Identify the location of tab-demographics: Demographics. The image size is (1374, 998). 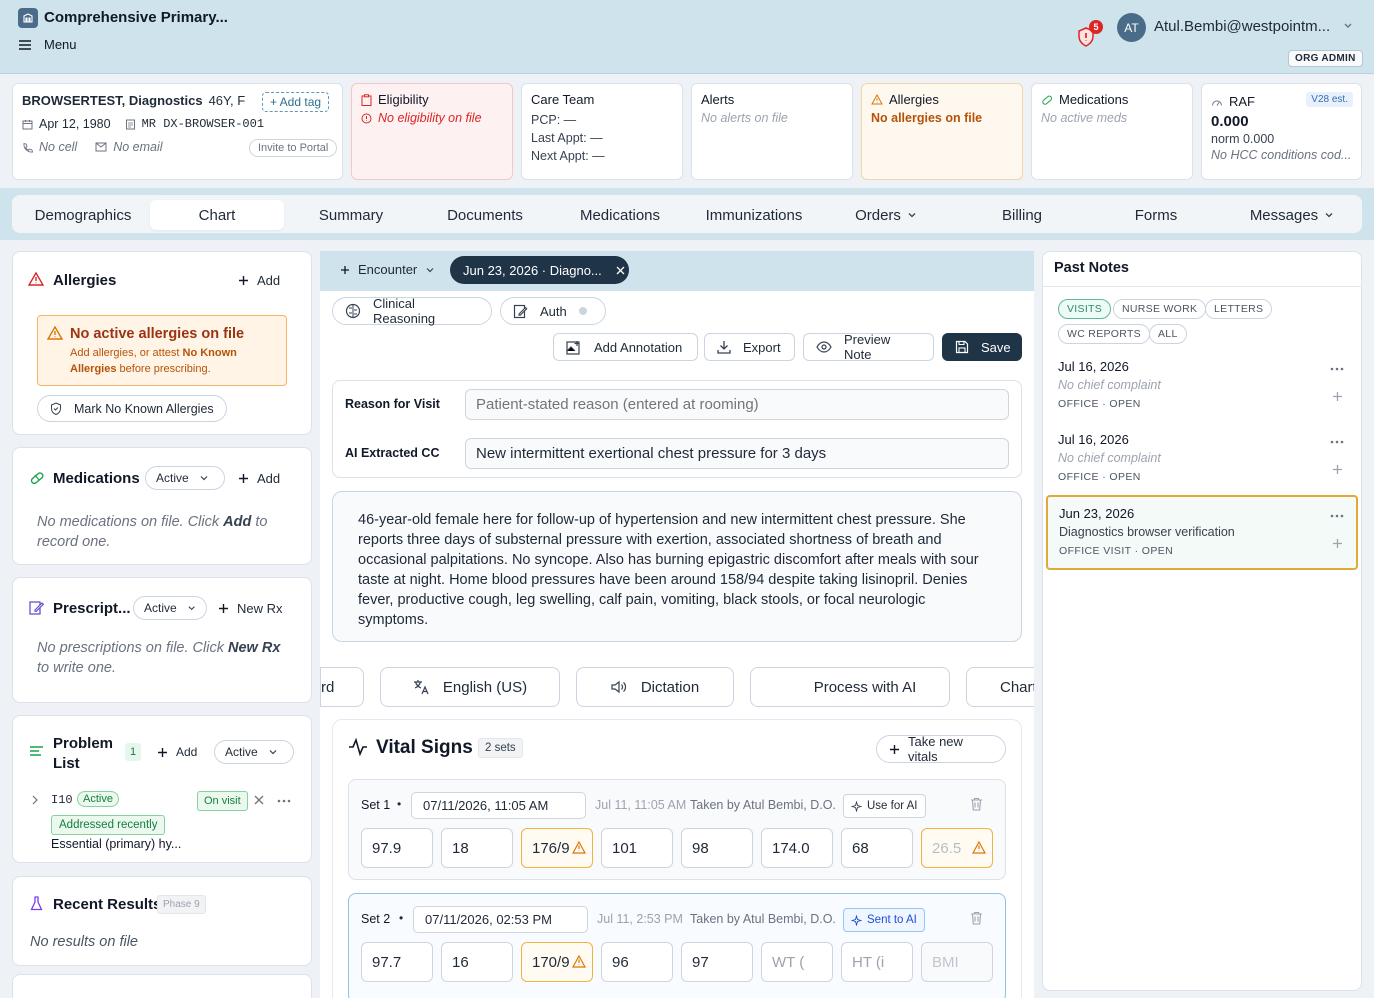
(83, 215).